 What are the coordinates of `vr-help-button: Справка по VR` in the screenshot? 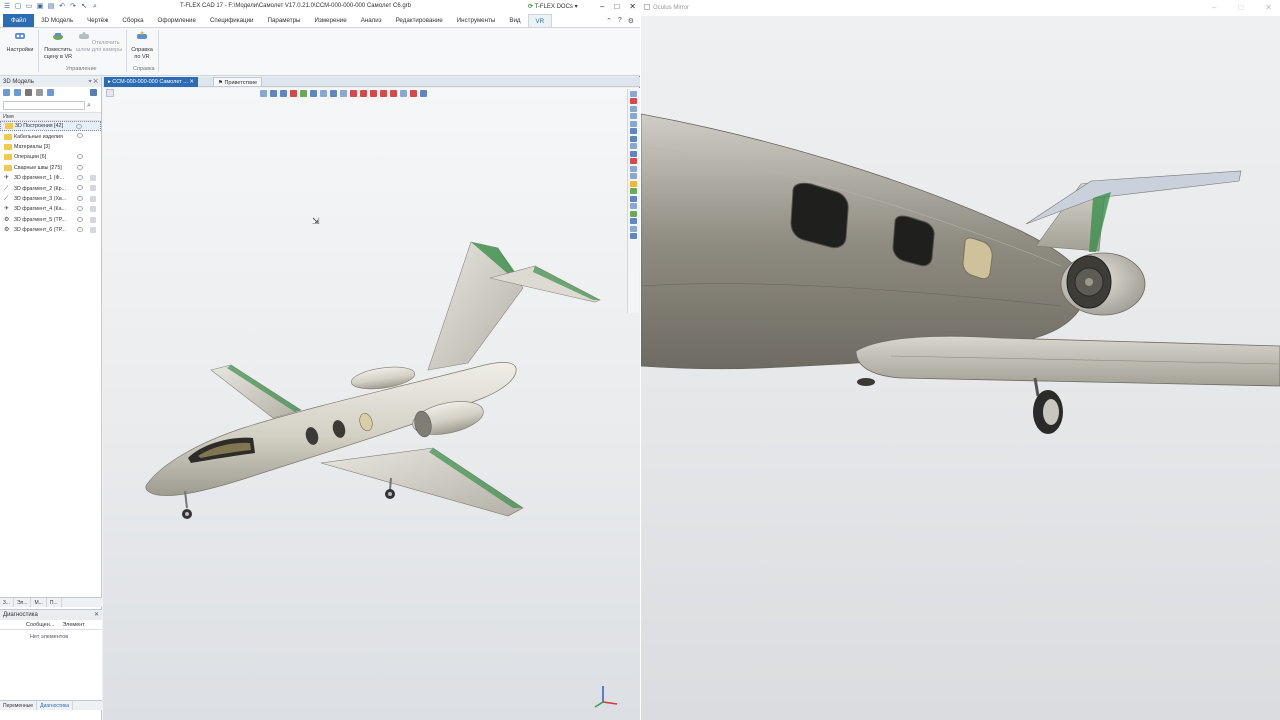 It's located at (142, 46).